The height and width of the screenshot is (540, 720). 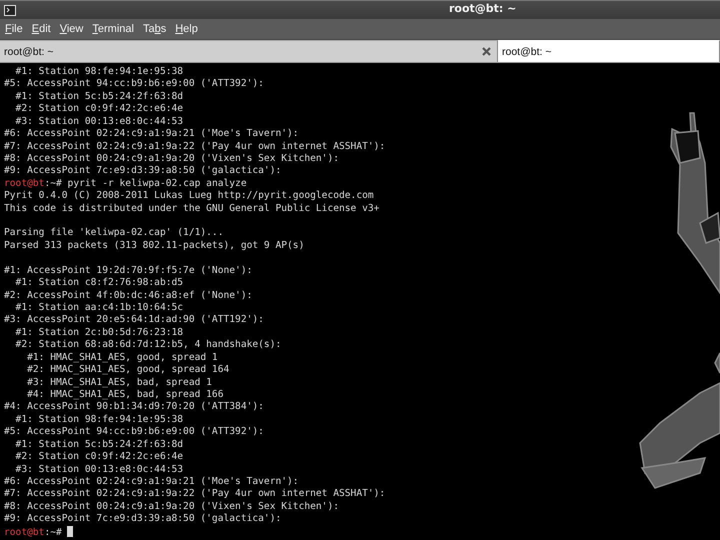 I want to click on output-line: #2: AccessPoint 4f:0b:dc:46:a8:ef ('None'):, so click(x=128, y=295).